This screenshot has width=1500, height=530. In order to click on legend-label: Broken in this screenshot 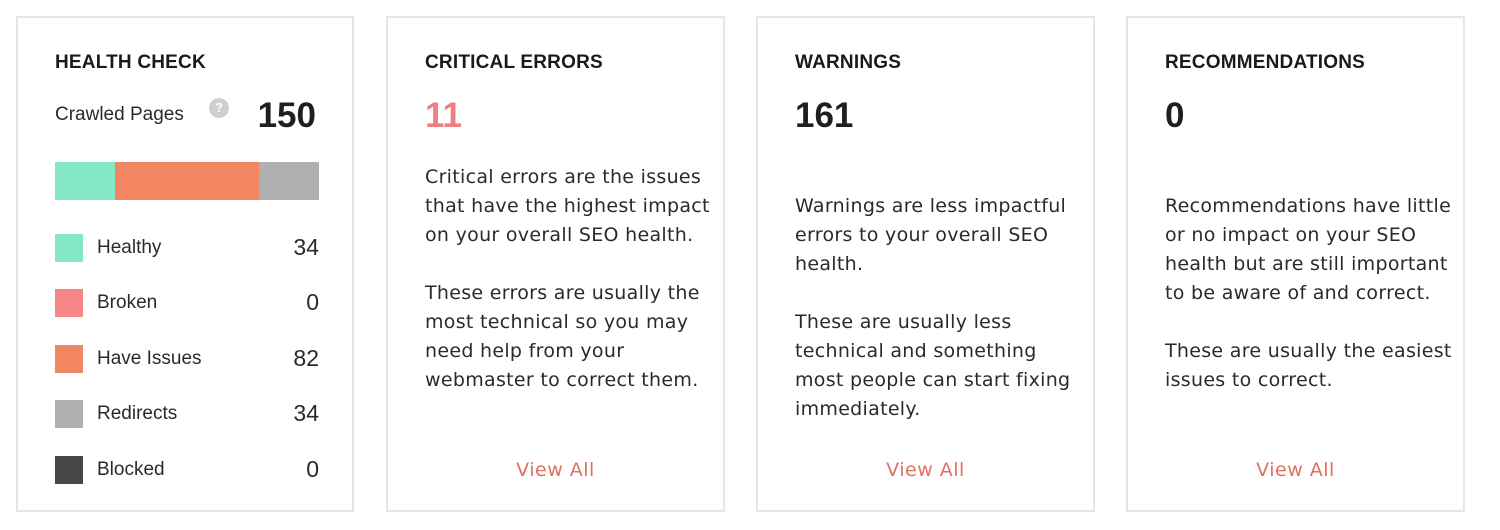, I will do `click(127, 302)`.